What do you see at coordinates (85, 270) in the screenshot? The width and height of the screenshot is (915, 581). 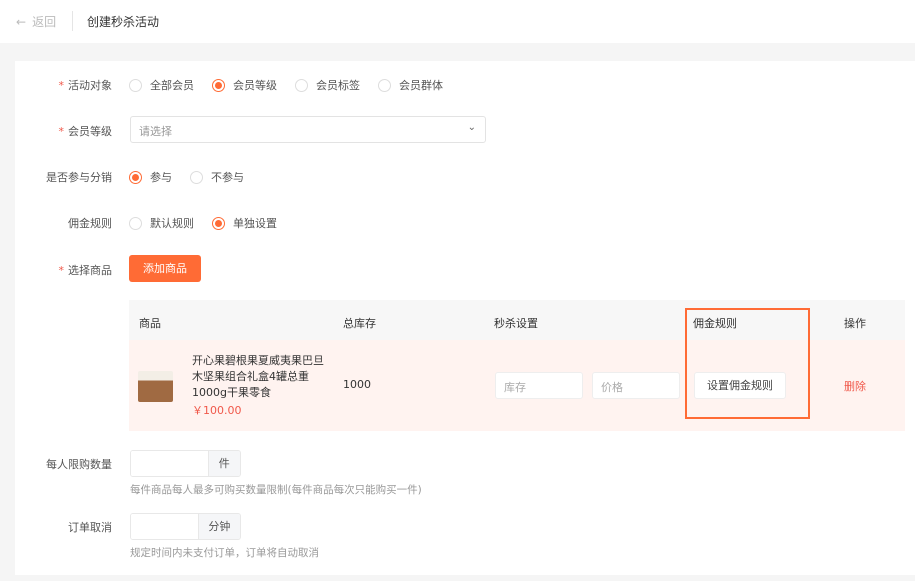 I see `goods-label: * 选择商品` at bounding box center [85, 270].